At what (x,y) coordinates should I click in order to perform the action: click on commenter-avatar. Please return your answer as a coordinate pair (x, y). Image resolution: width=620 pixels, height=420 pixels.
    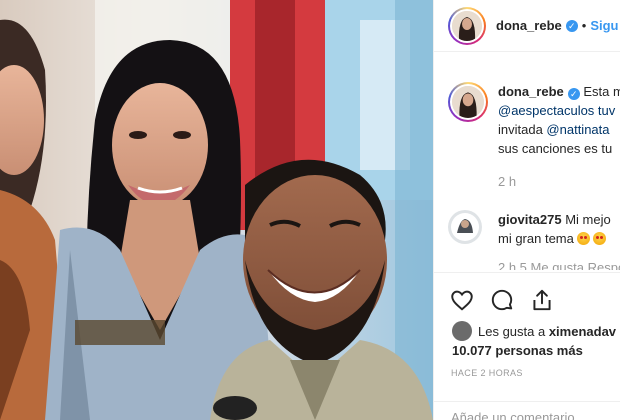
    Looking at the image, I should click on (465, 229).